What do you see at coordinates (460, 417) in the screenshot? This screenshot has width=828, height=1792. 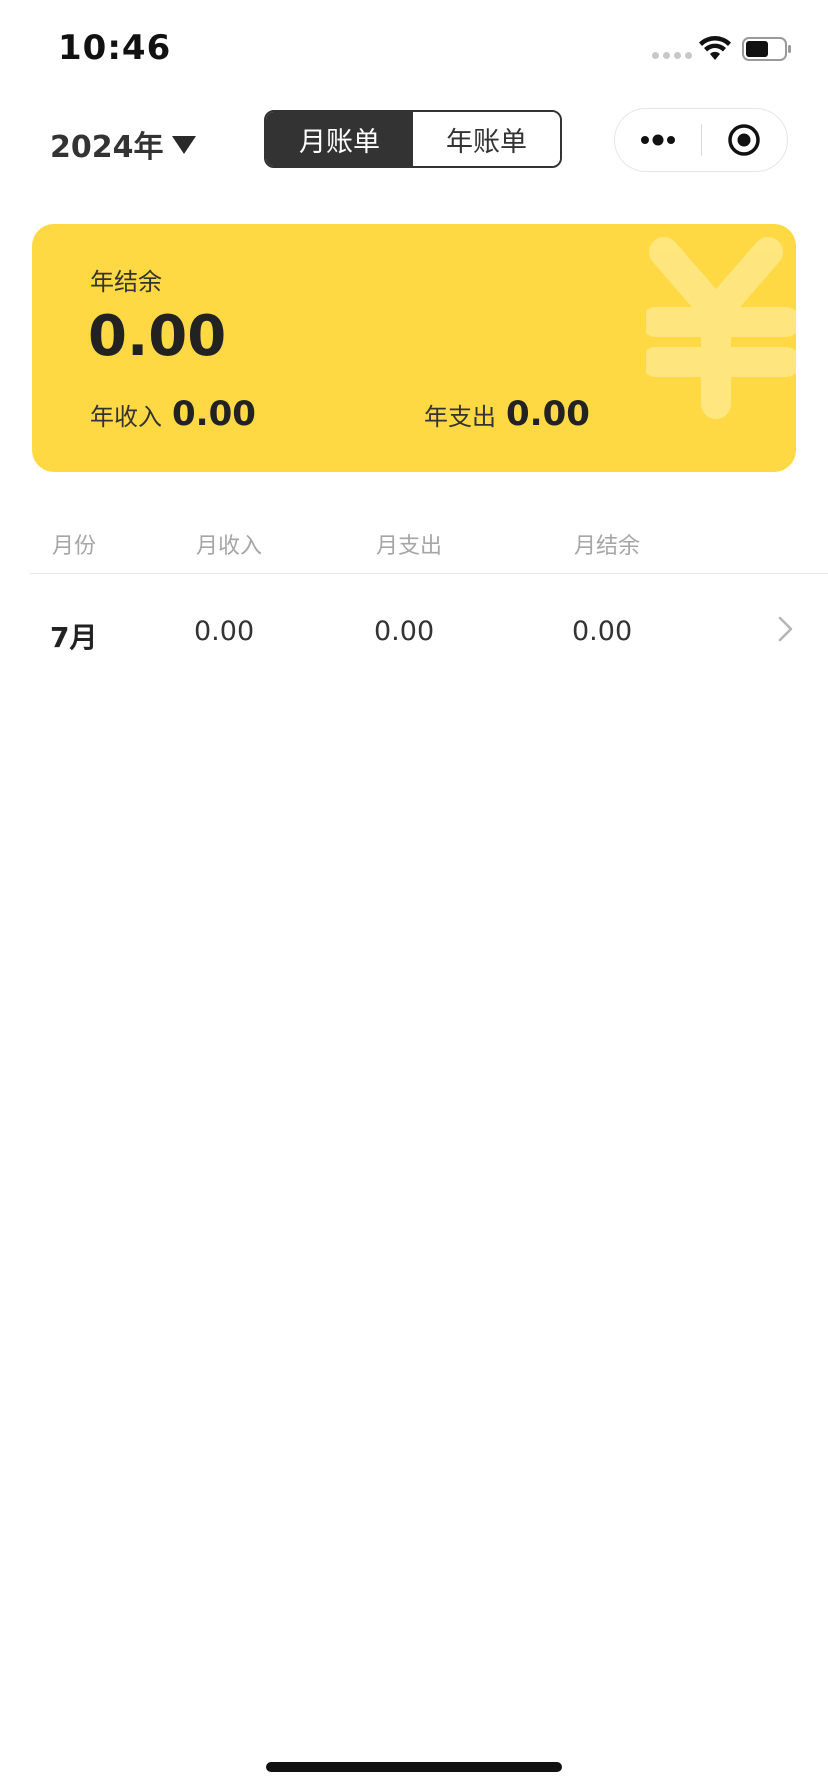 I see `expense-label: 年支出` at bounding box center [460, 417].